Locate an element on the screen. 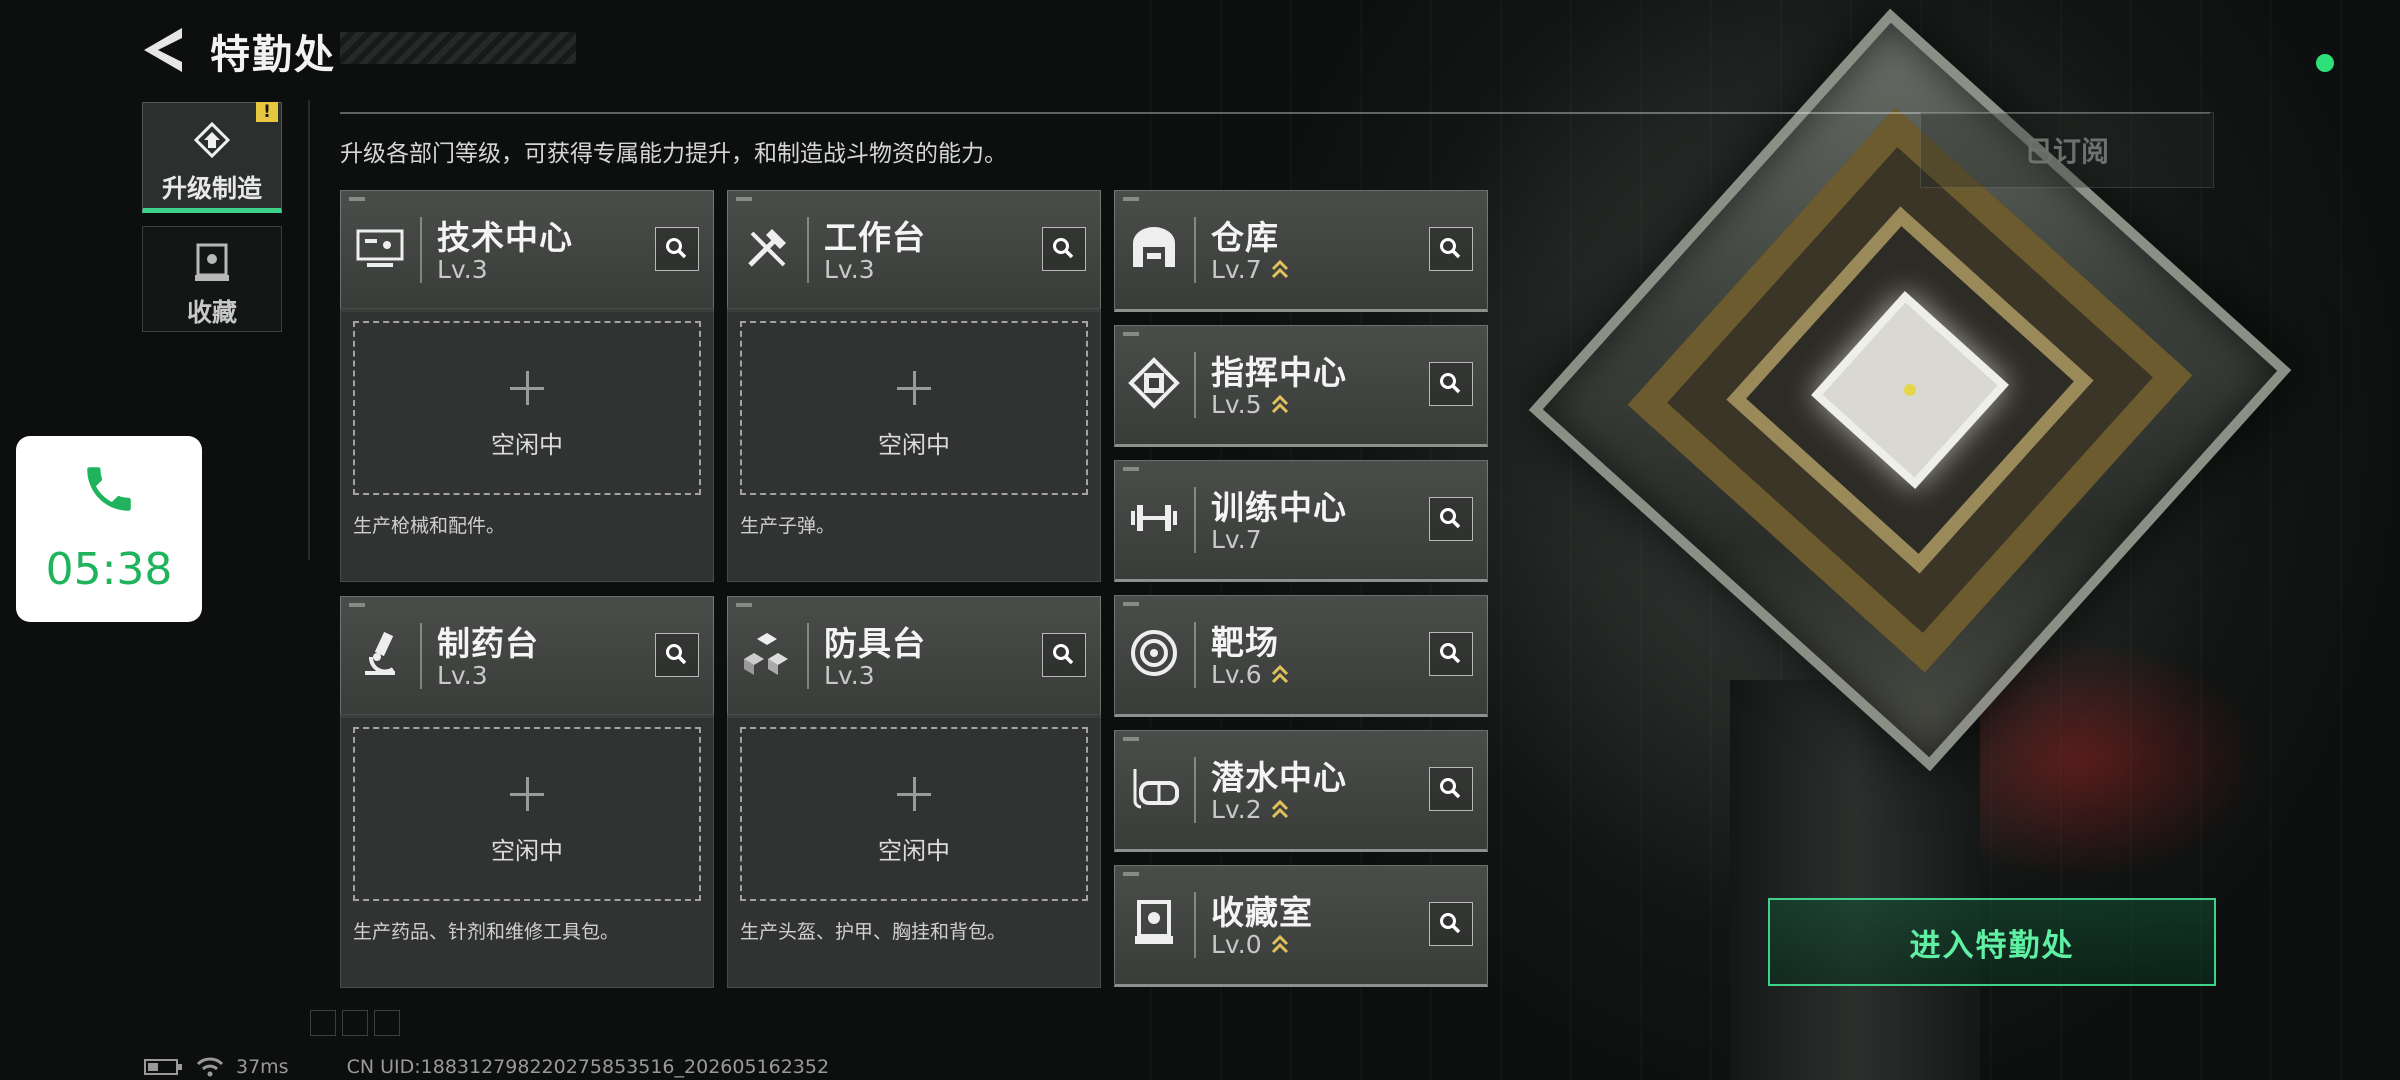 The height and width of the screenshot is (1080, 2400). station-description: 生产药品、针剂和维修工具包。 is located at coordinates (486, 932).